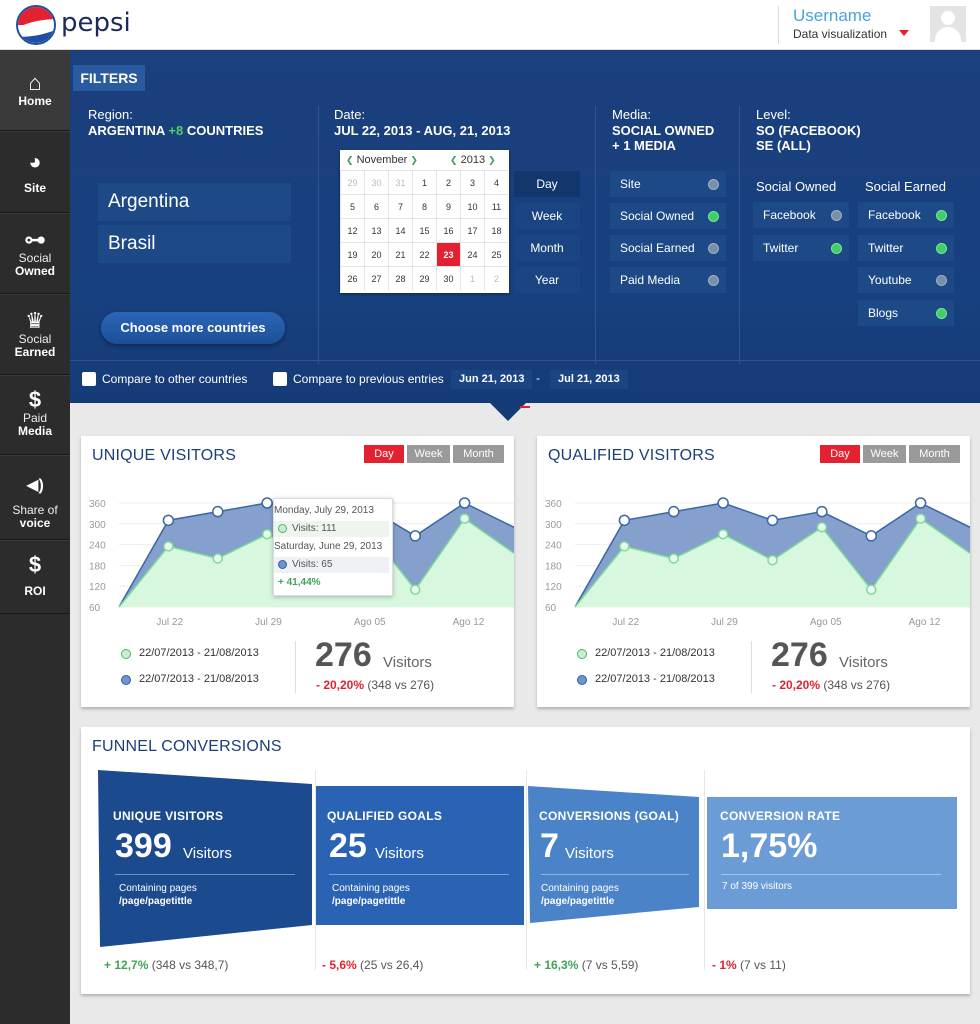  What do you see at coordinates (547, 216) in the screenshot?
I see `granularity-week-button: Week` at bounding box center [547, 216].